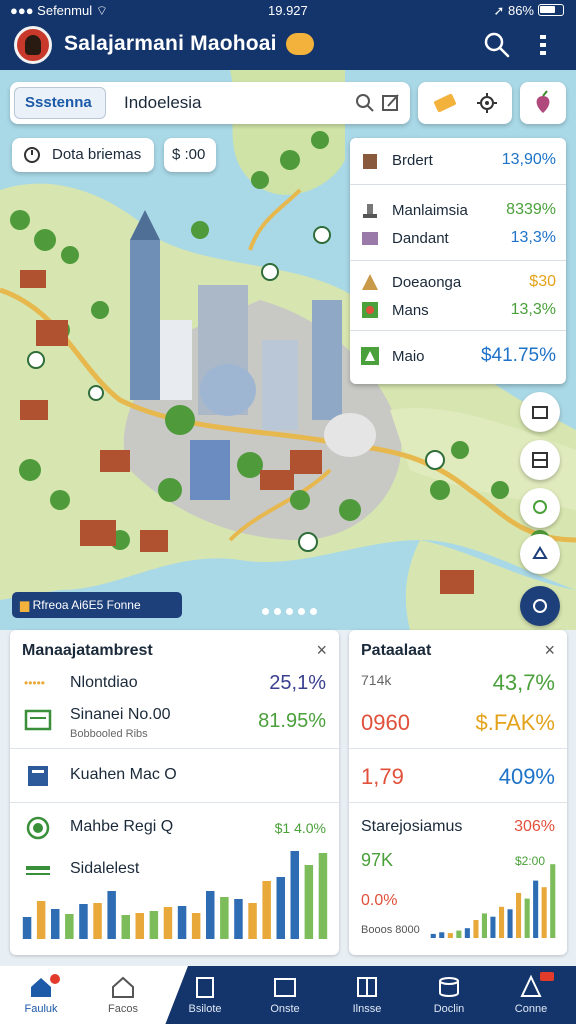  Describe the element at coordinates (367, 997) in the screenshot. I see `nav-item-ilnsse: Ilnsse` at that location.